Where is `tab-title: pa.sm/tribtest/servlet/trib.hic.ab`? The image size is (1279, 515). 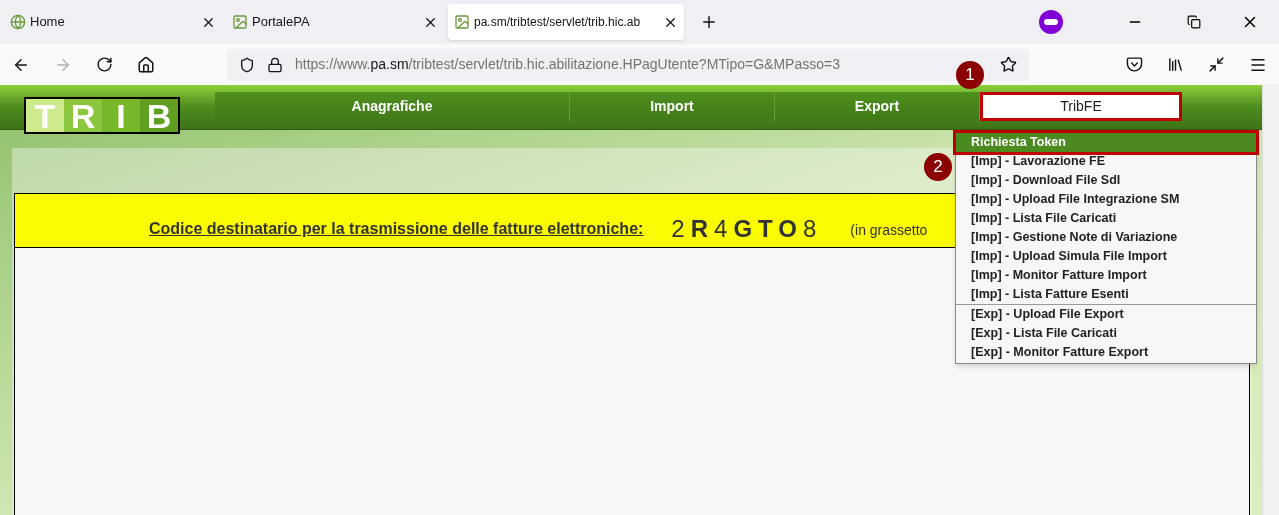 tab-title: pa.sm/tribtest/servlet/trib.hic.ab is located at coordinates (557, 22).